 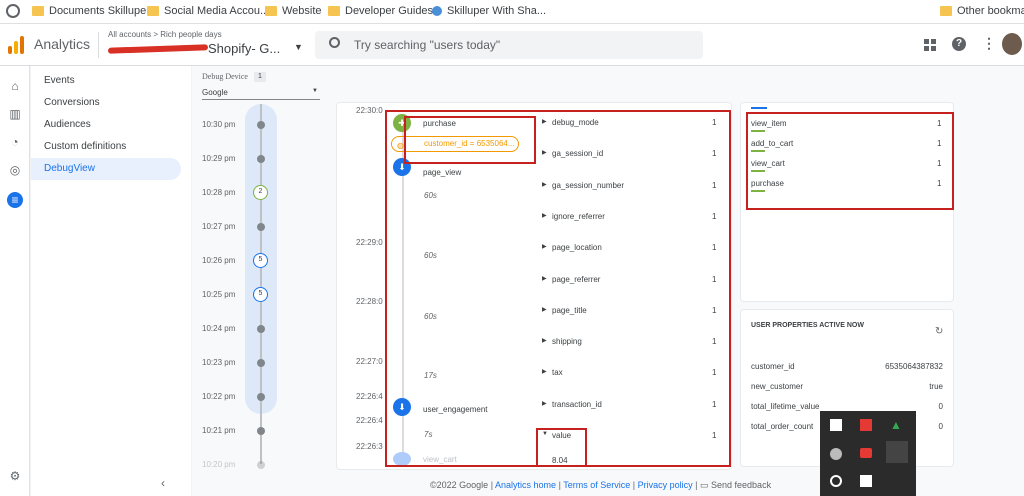 What do you see at coordinates (509, 45) in the screenshot?
I see `search-bar: Try searching "users today"` at bounding box center [509, 45].